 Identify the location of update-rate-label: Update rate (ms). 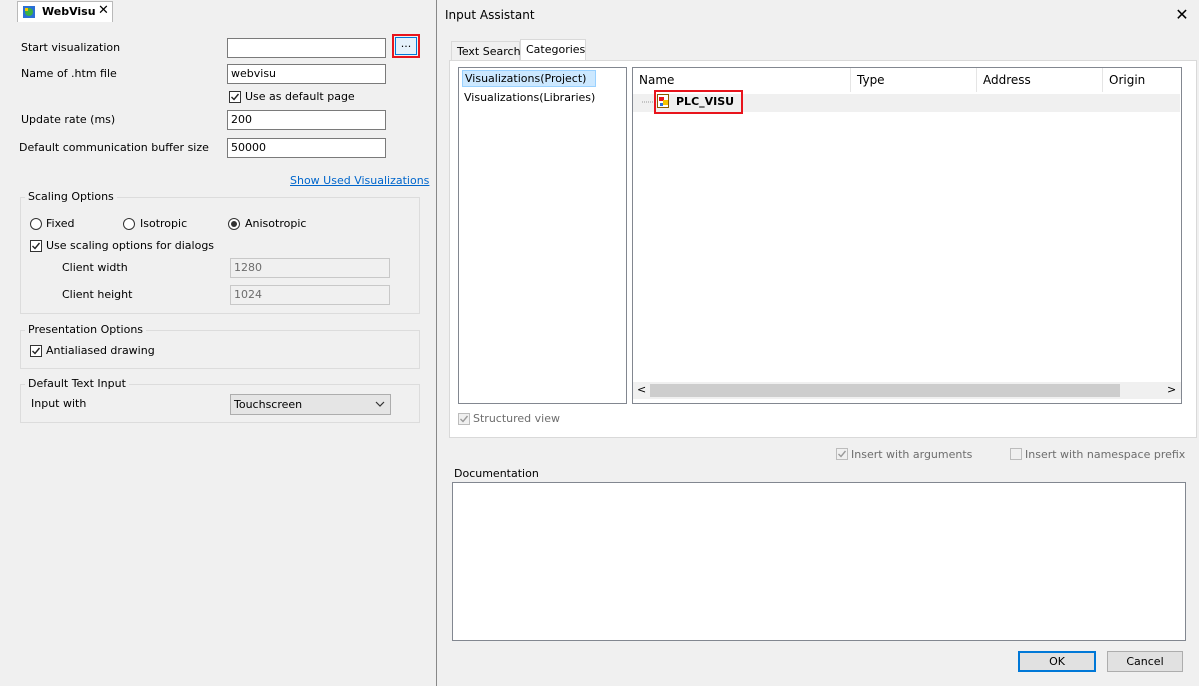
(68, 119).